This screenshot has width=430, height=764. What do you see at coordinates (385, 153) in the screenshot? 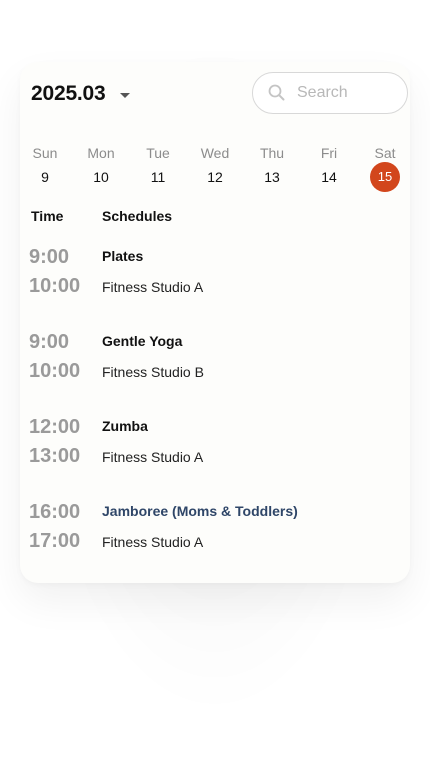
I see `day-name: Sat` at bounding box center [385, 153].